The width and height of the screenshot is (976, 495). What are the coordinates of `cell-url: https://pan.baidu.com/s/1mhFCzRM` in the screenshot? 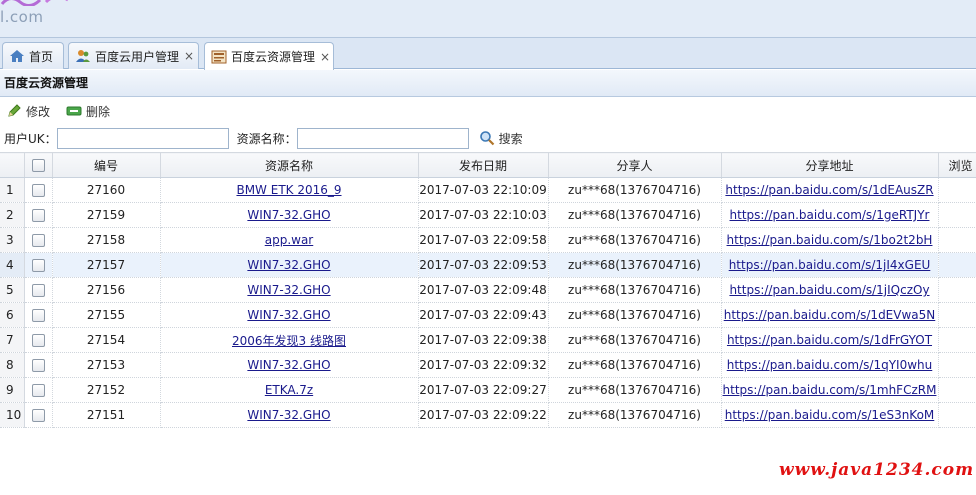 It's located at (830, 390).